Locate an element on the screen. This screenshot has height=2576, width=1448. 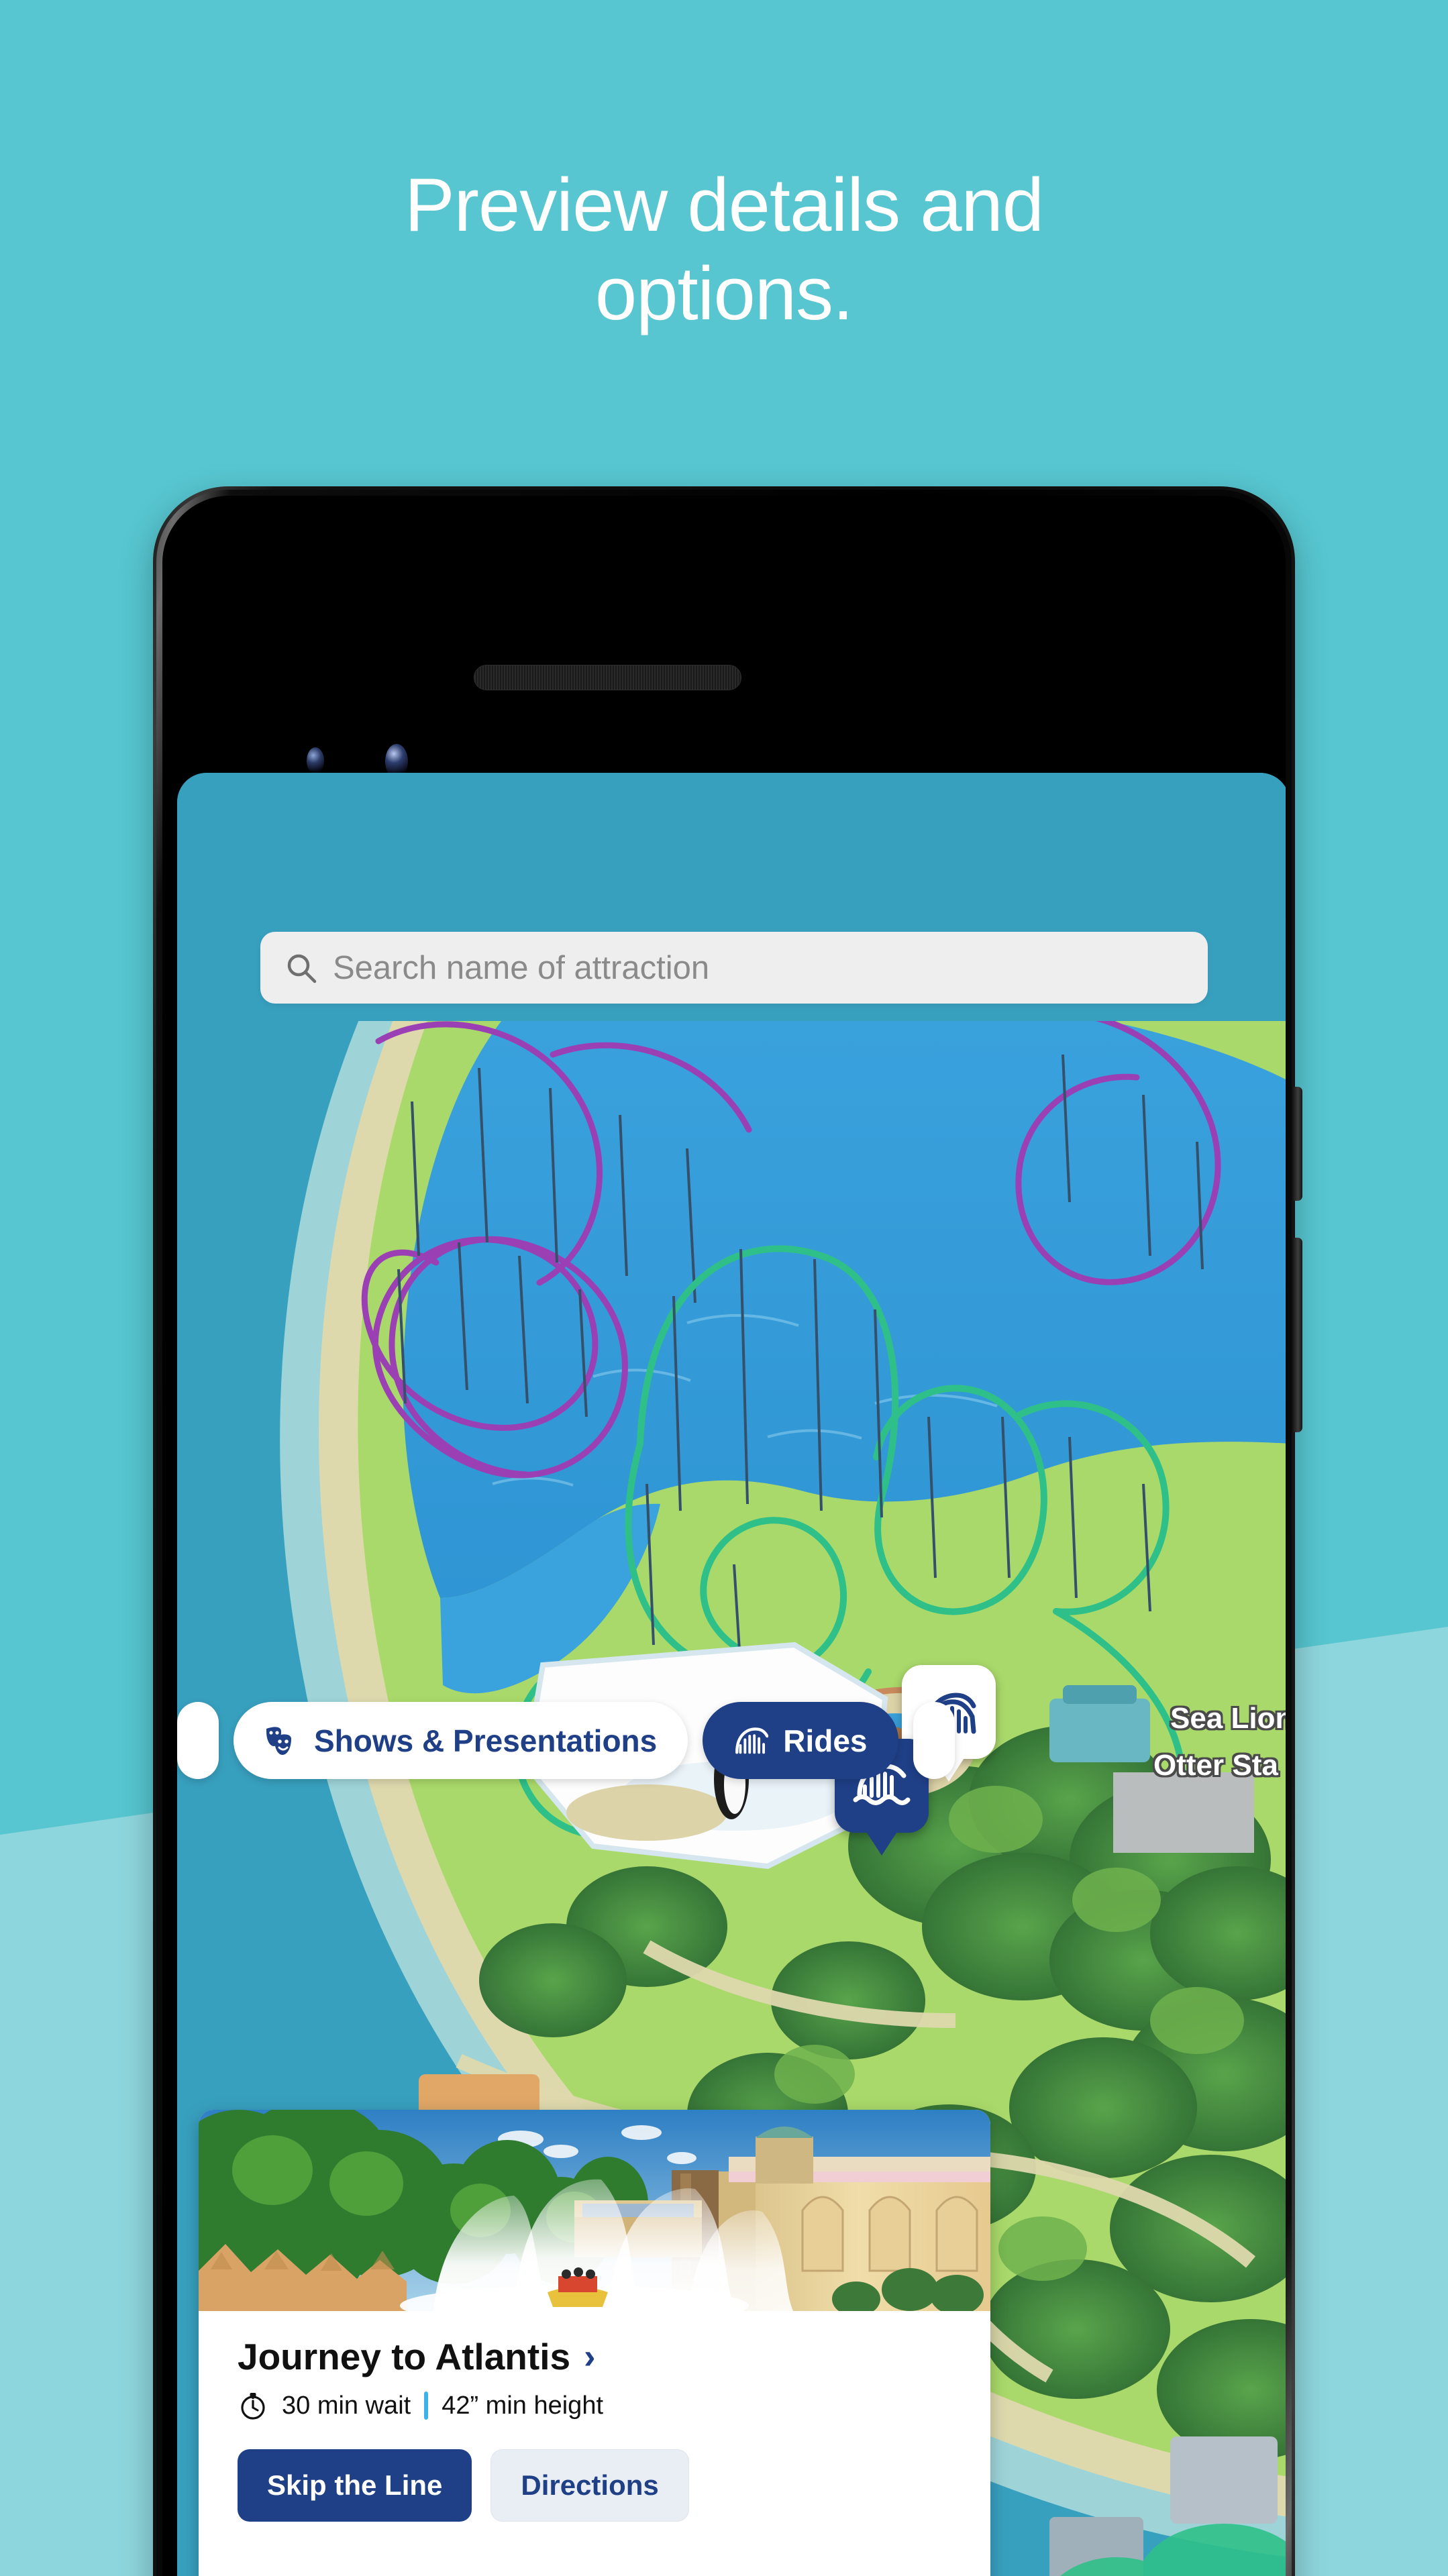
phone-power-button is located at coordinates (1297, 1144).